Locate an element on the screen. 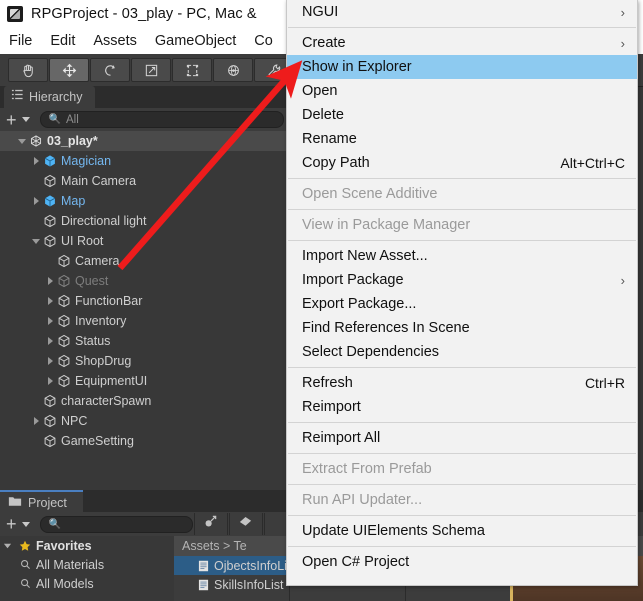  star-icon is located at coordinates (25, 546).